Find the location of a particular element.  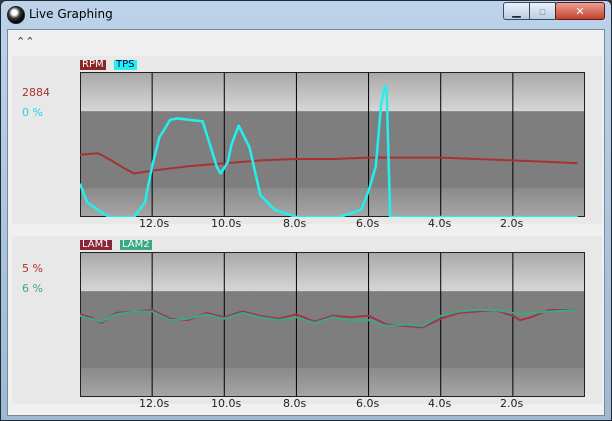

minimize-button: ▁ is located at coordinates (516, 11).